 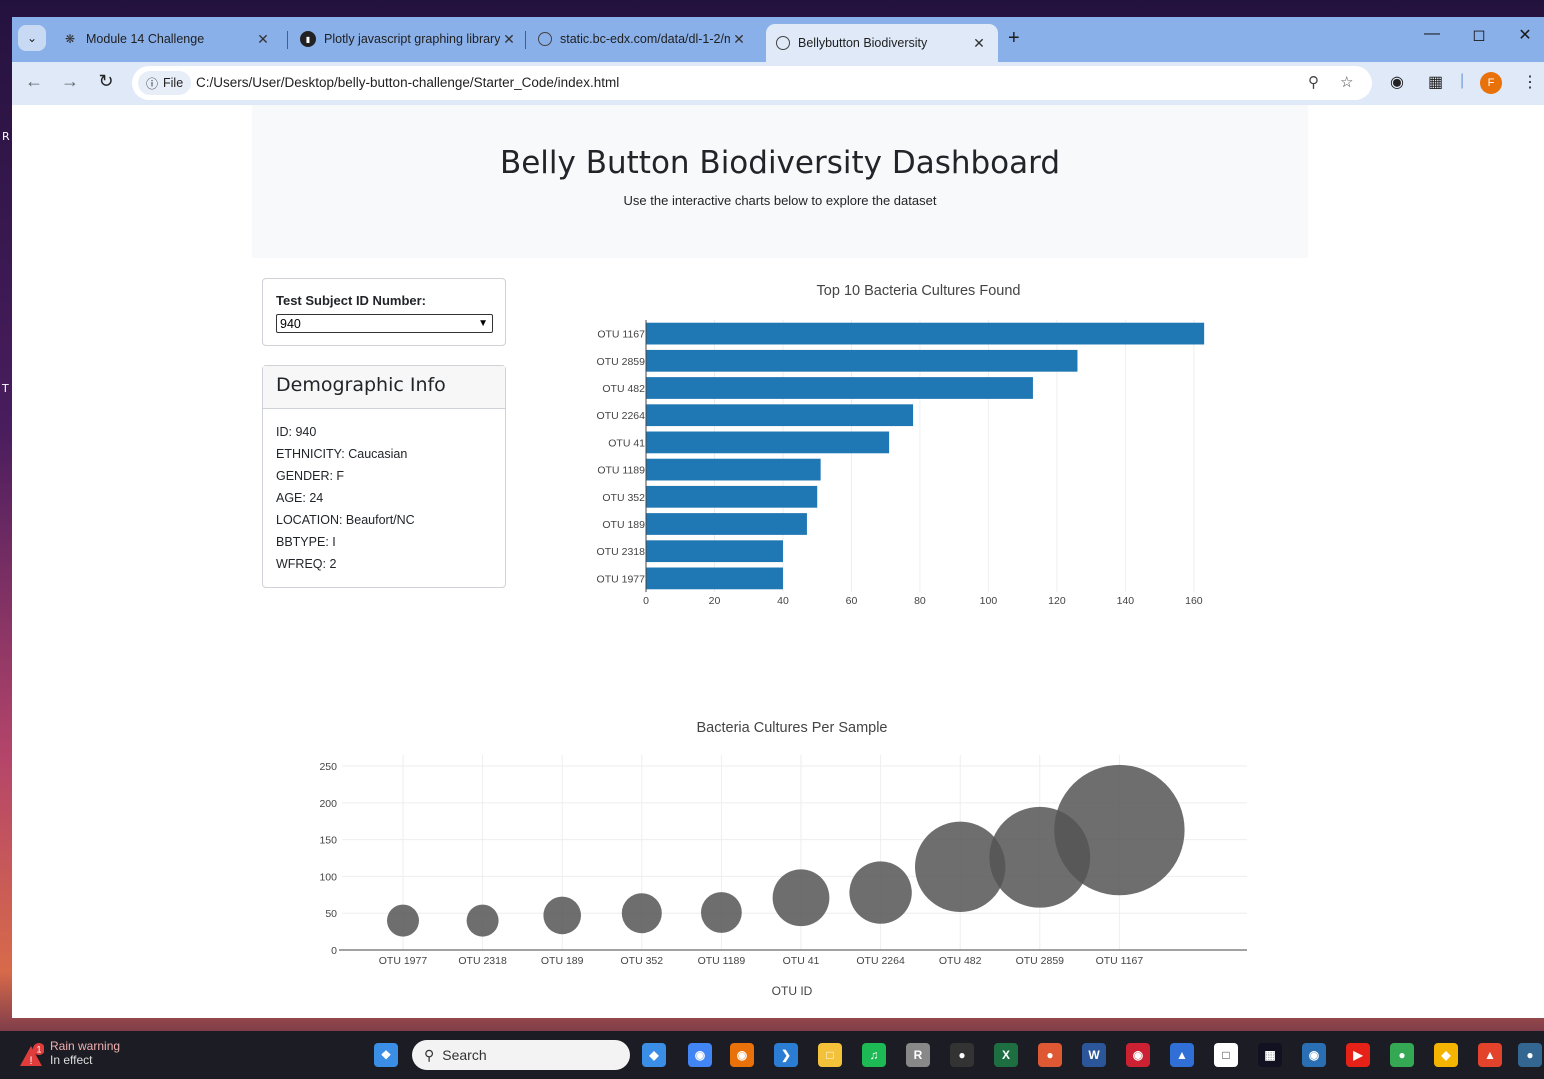 I want to click on app-icon: ▲, so click(x=1182, y=1055).